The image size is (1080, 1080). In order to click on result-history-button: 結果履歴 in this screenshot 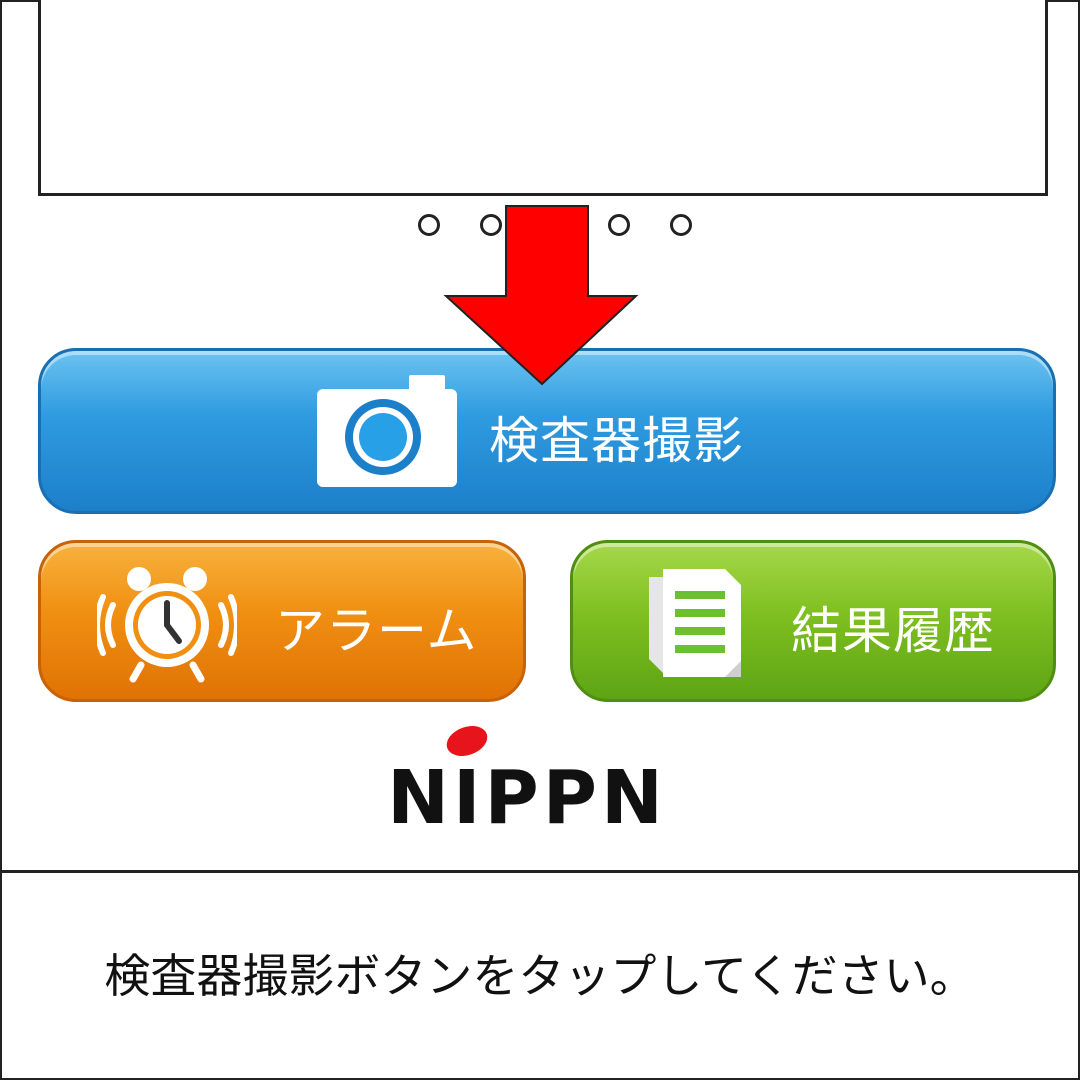, I will do `click(813, 621)`.